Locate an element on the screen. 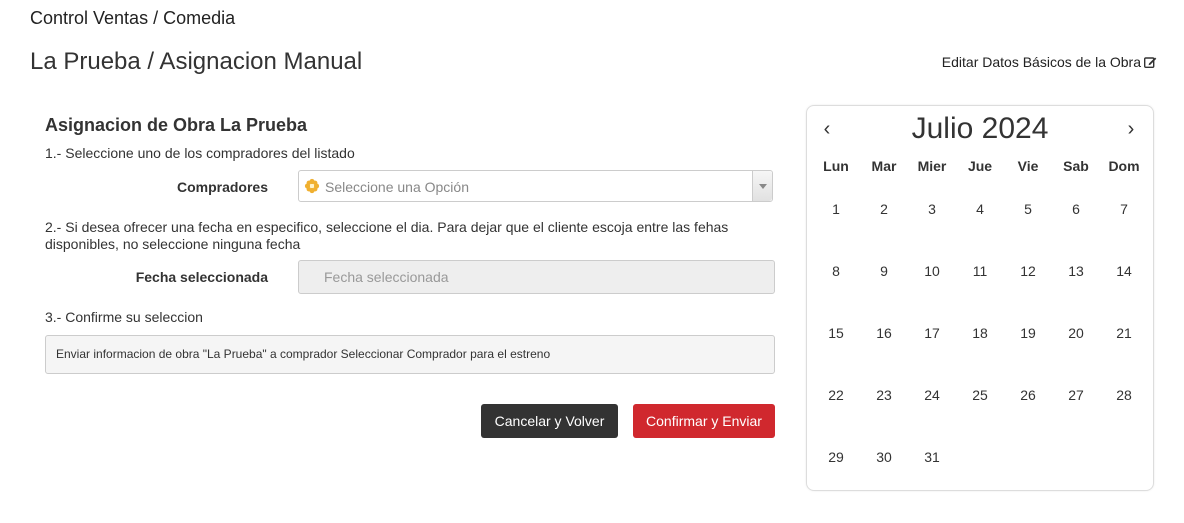  calendar-day: 29 is located at coordinates (836, 455).